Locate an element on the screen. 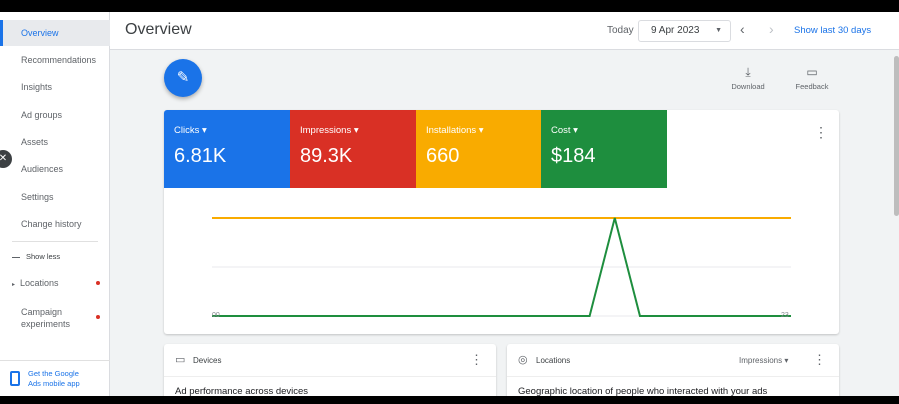 This screenshot has width=899, height=404. x-tick-label: 23 is located at coordinates (785, 315).